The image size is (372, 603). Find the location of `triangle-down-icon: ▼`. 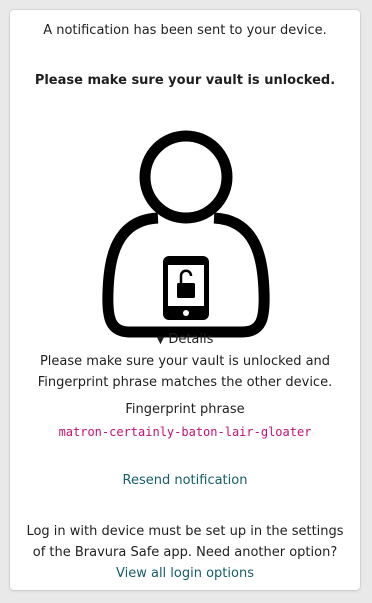

triangle-down-icon: ▼ is located at coordinates (160, 340).